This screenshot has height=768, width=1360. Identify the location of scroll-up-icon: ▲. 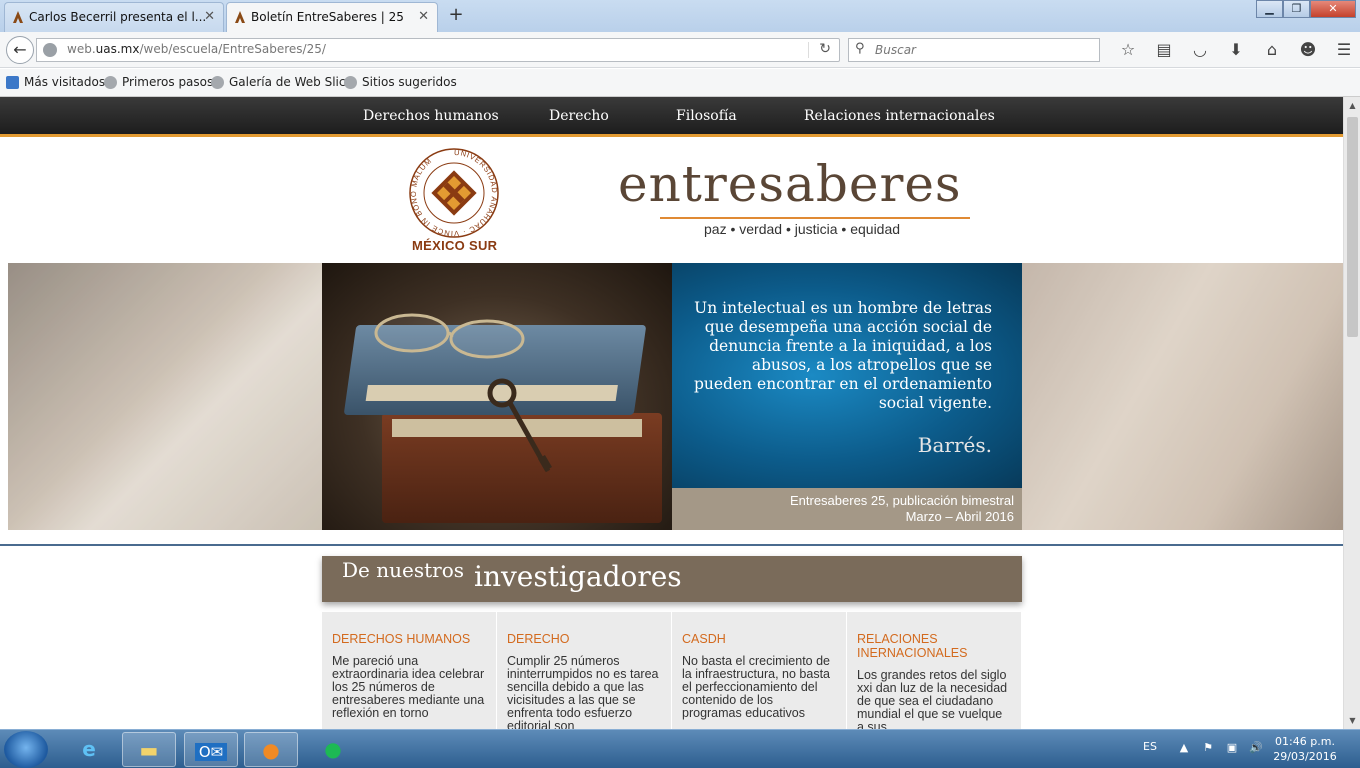
(1352, 105).